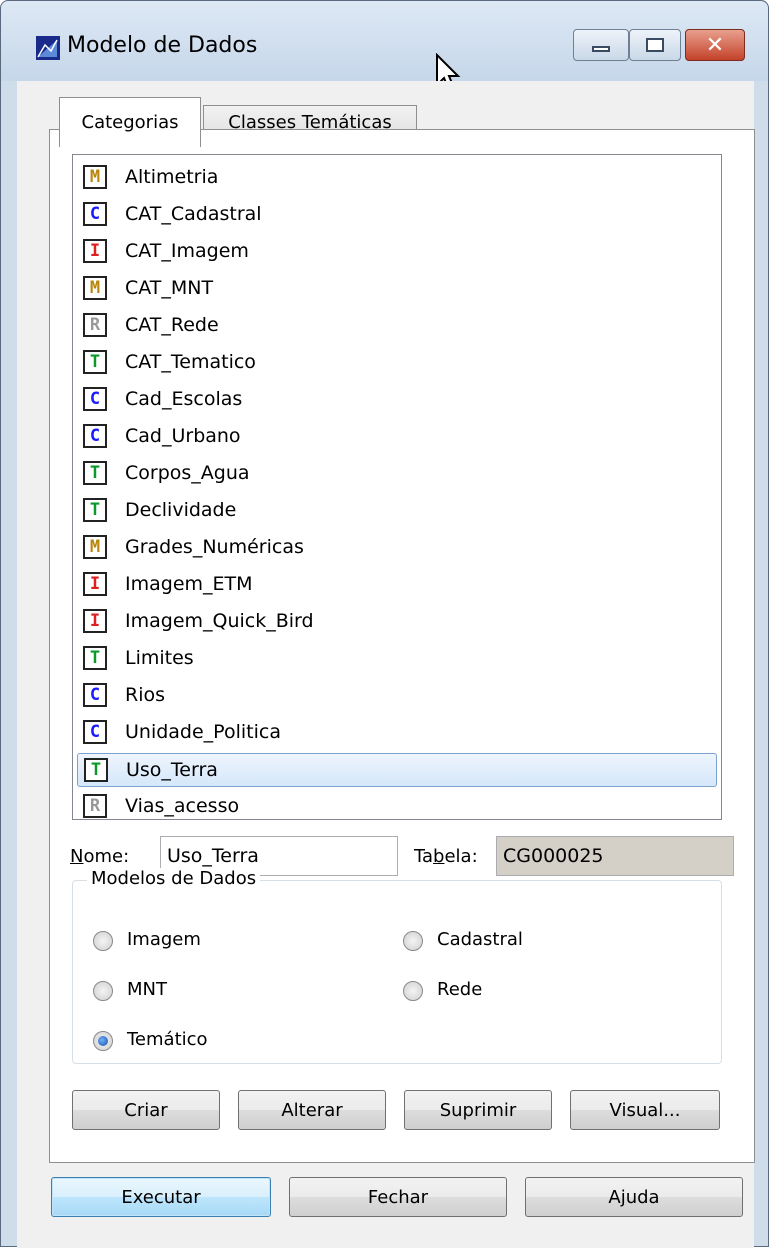 This screenshot has height=1248, width=769. I want to click on category-name: Imagem_ETM, so click(189, 584).